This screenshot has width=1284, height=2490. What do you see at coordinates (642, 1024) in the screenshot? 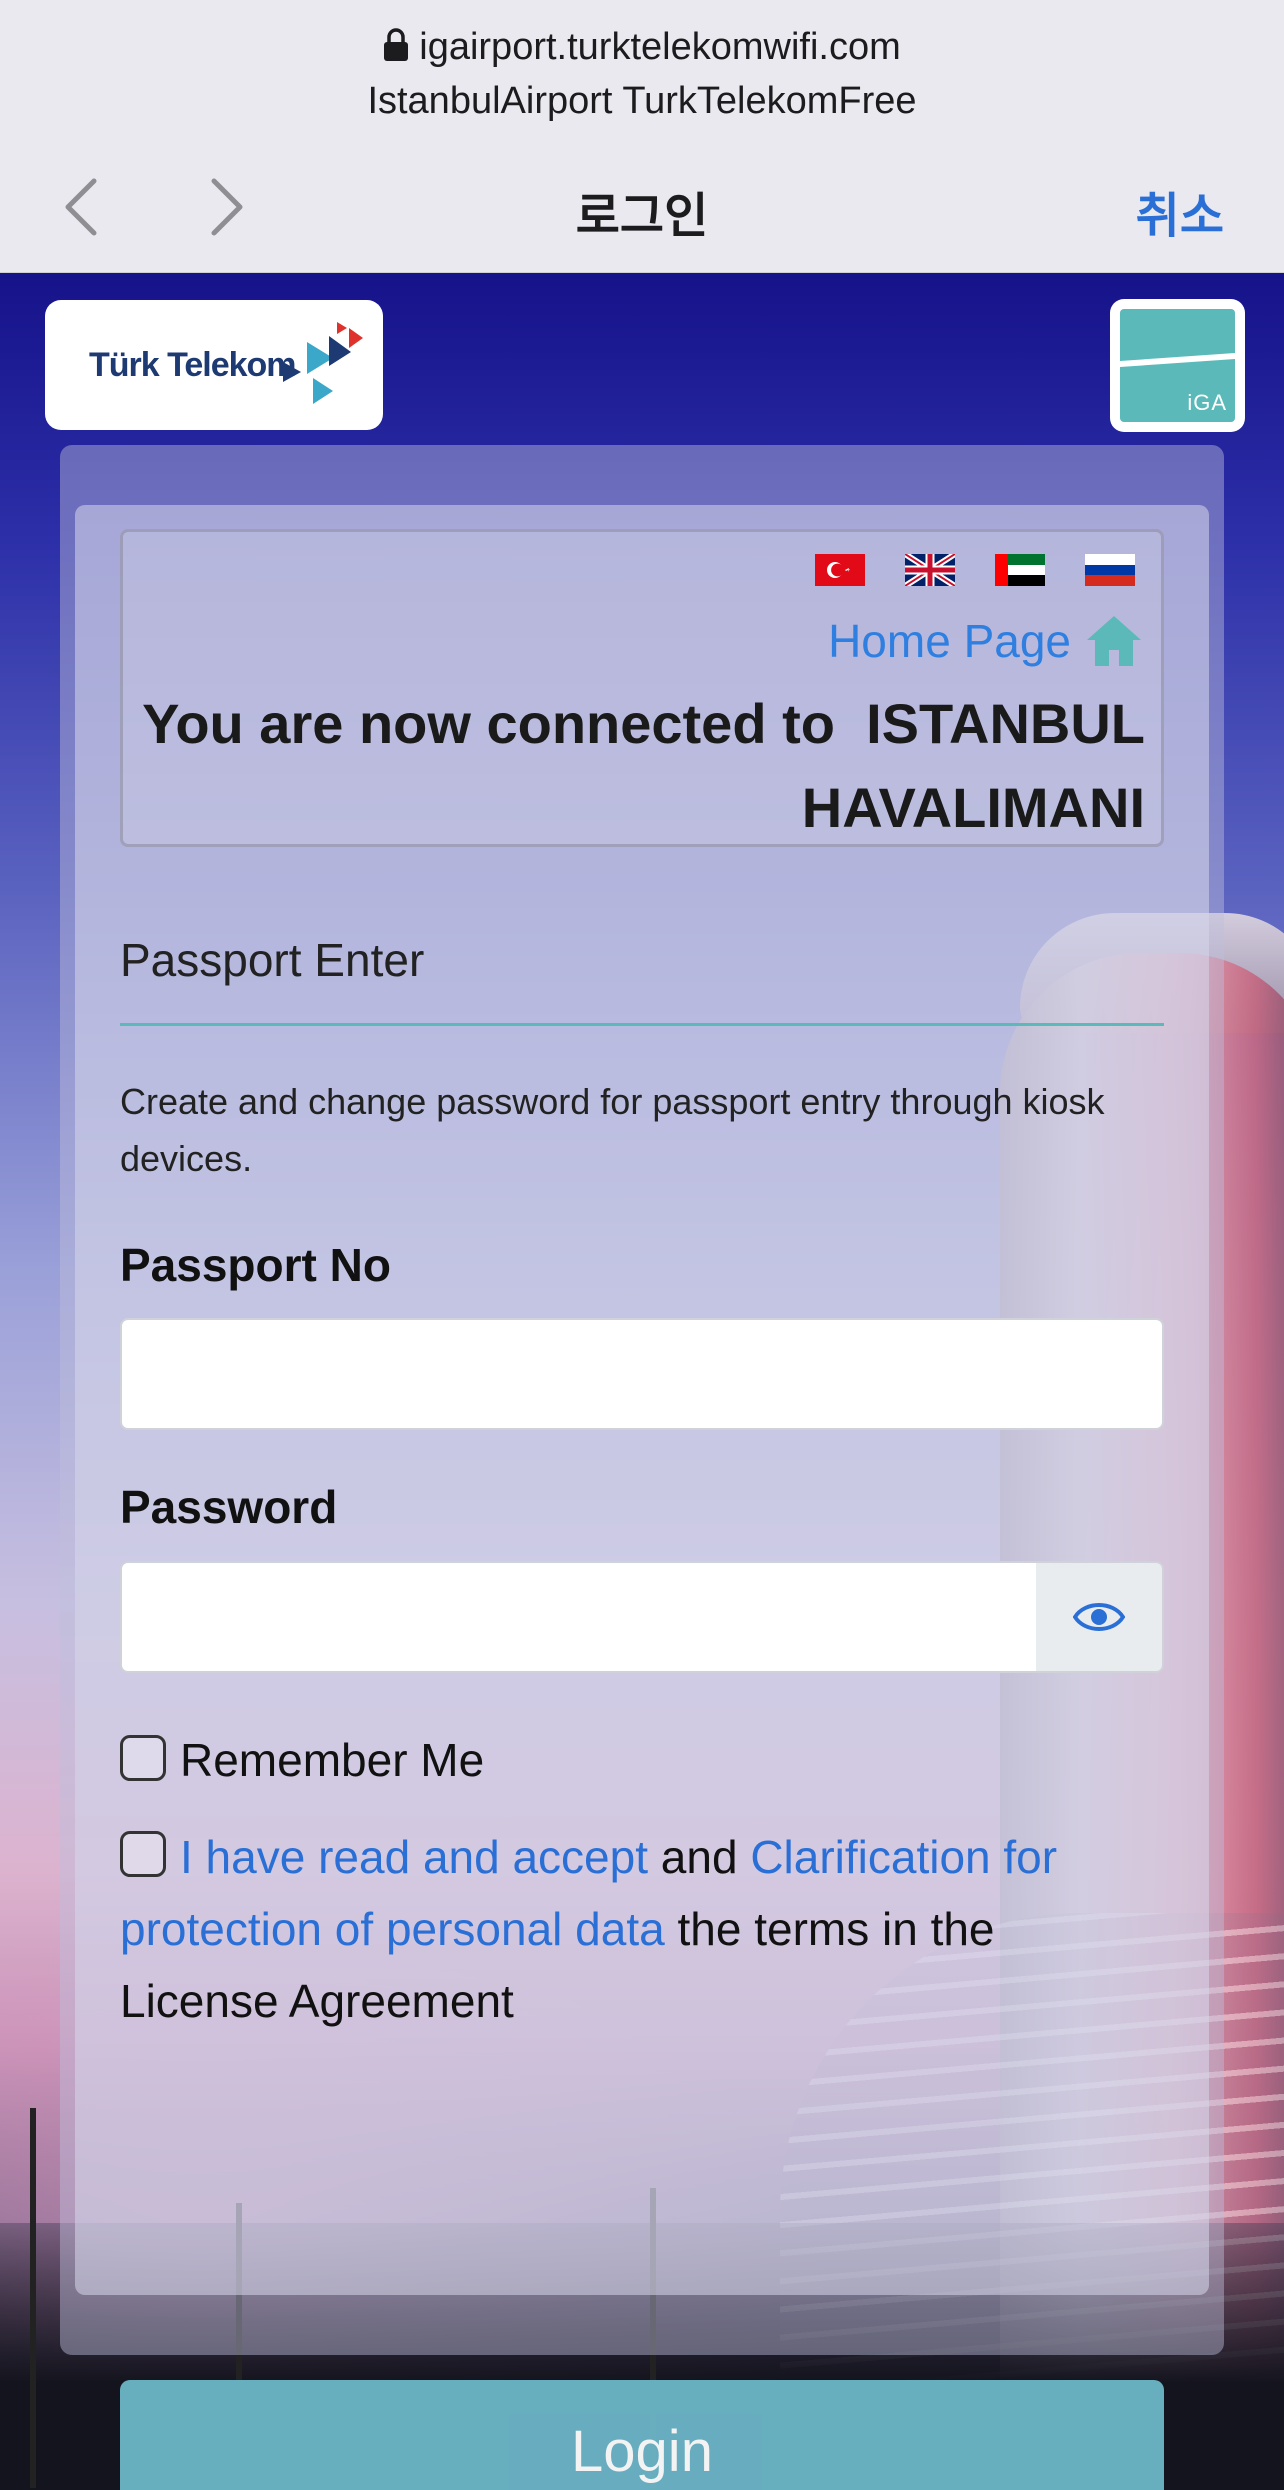
I see `section-divider` at bounding box center [642, 1024].